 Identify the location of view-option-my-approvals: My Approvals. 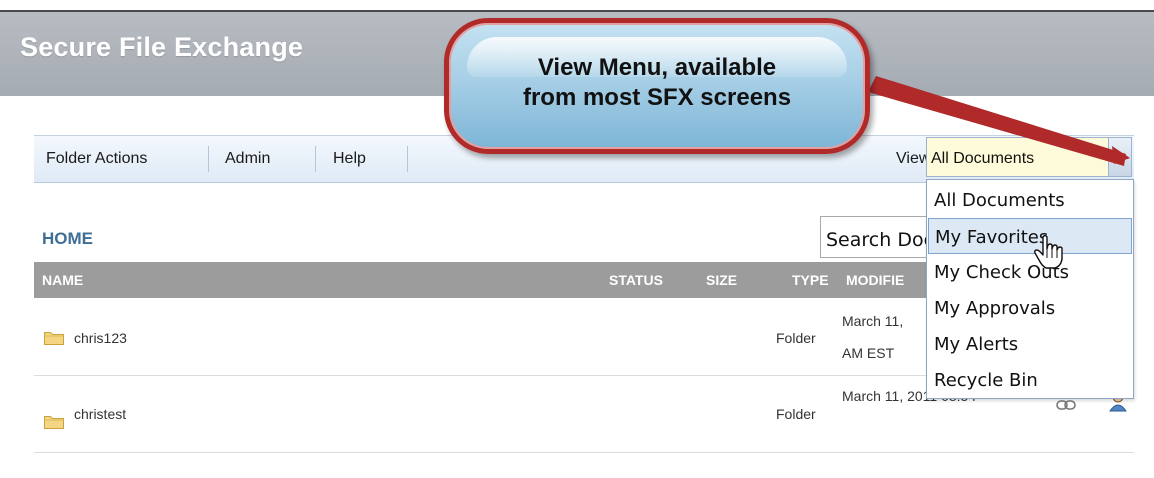
(1030, 308).